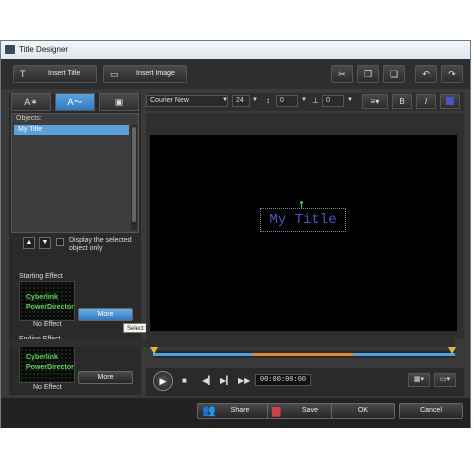 This screenshot has width=474, height=474. I want to click on save-icon: ▆, so click(276, 411).